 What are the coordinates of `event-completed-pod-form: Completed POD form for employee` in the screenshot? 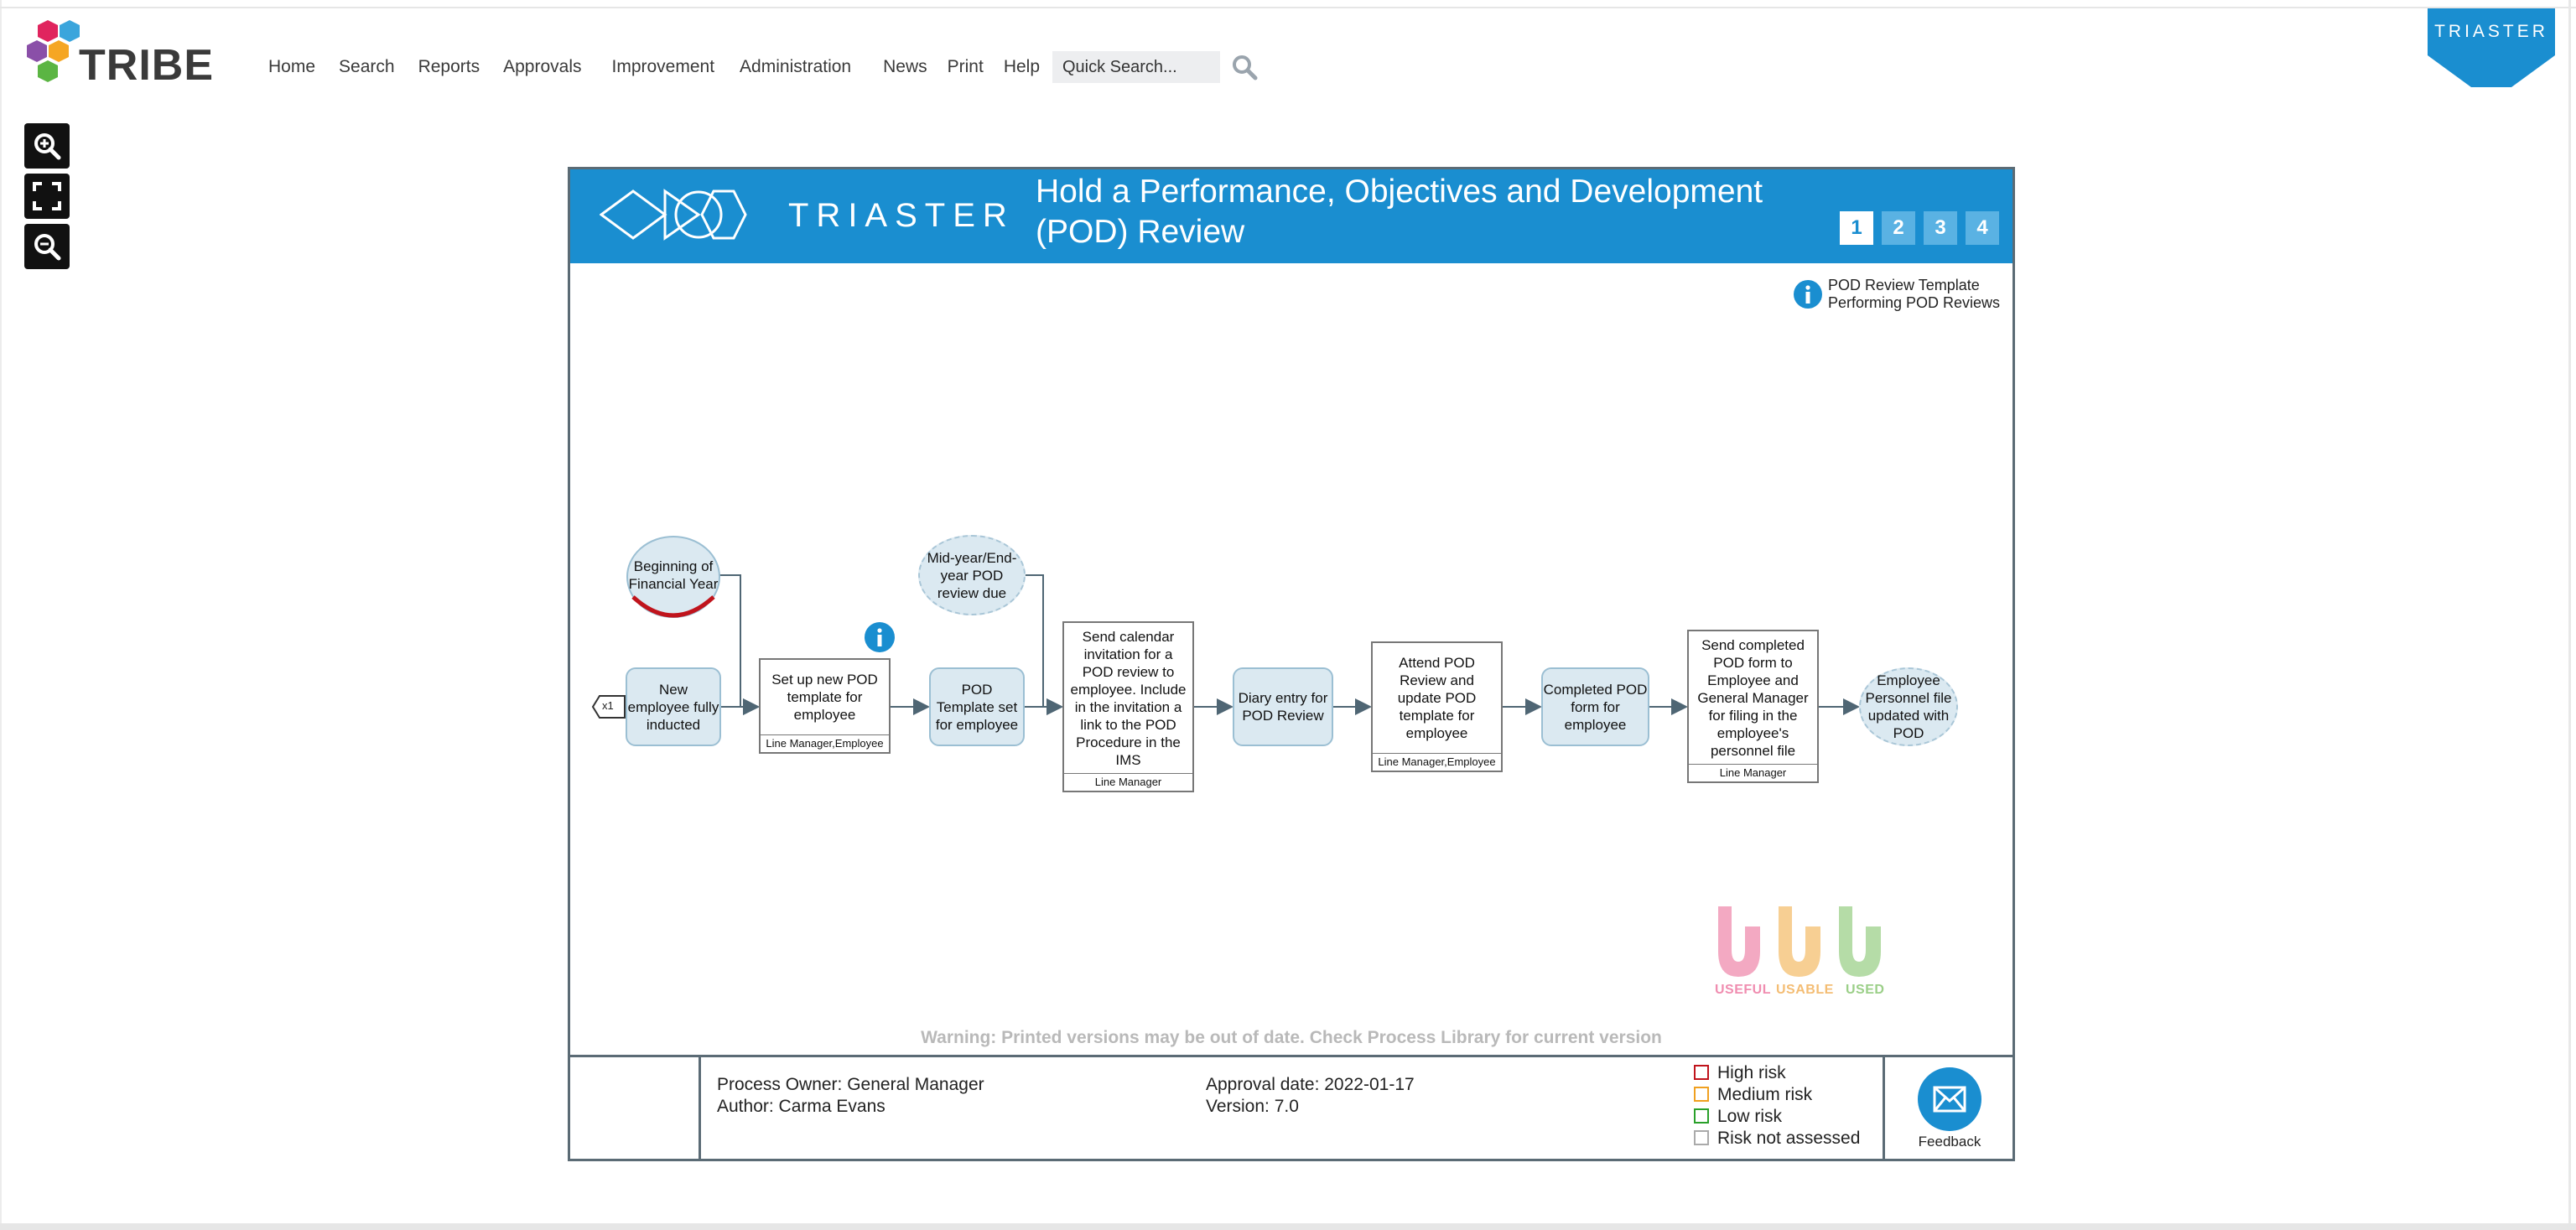 It's located at (1595, 706).